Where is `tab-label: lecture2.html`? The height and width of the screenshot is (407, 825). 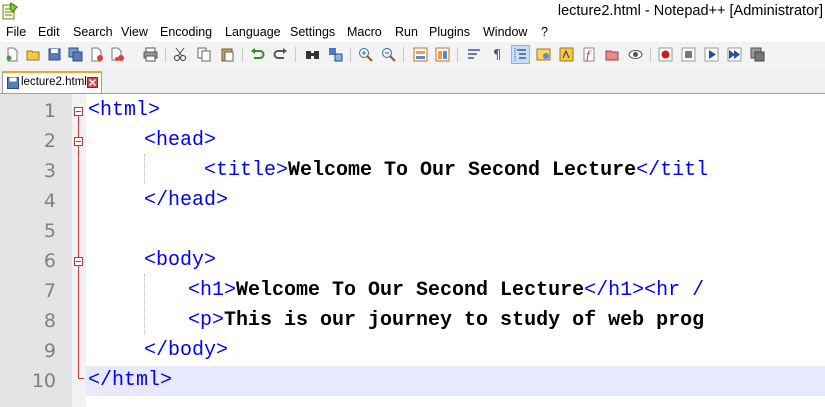 tab-label: lecture2.html is located at coordinates (54, 82).